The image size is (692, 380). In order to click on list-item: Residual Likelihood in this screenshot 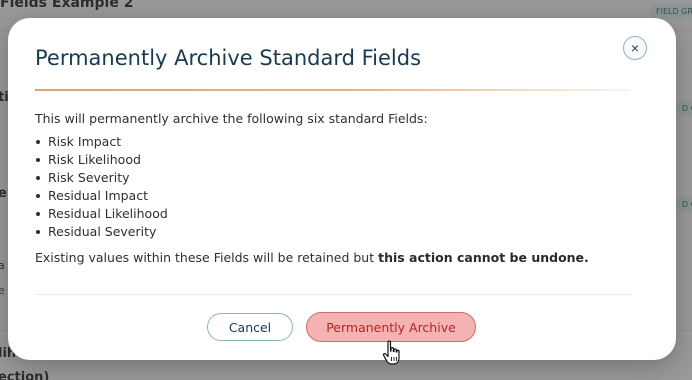, I will do `click(102, 213)`.